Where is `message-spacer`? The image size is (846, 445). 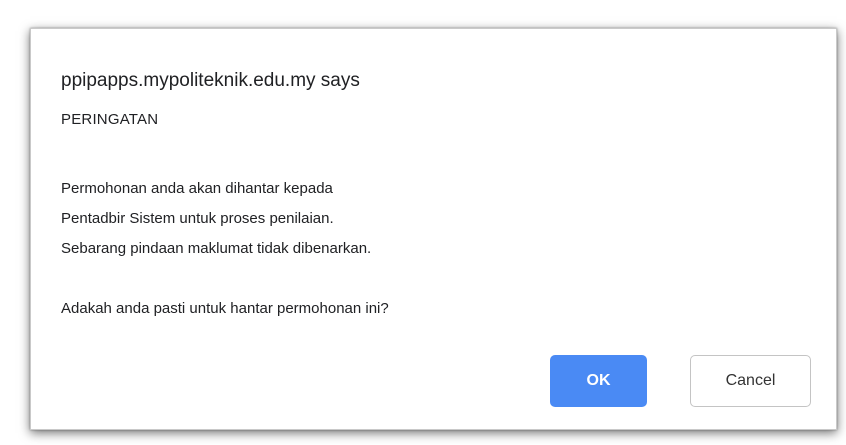 message-spacer is located at coordinates (225, 279).